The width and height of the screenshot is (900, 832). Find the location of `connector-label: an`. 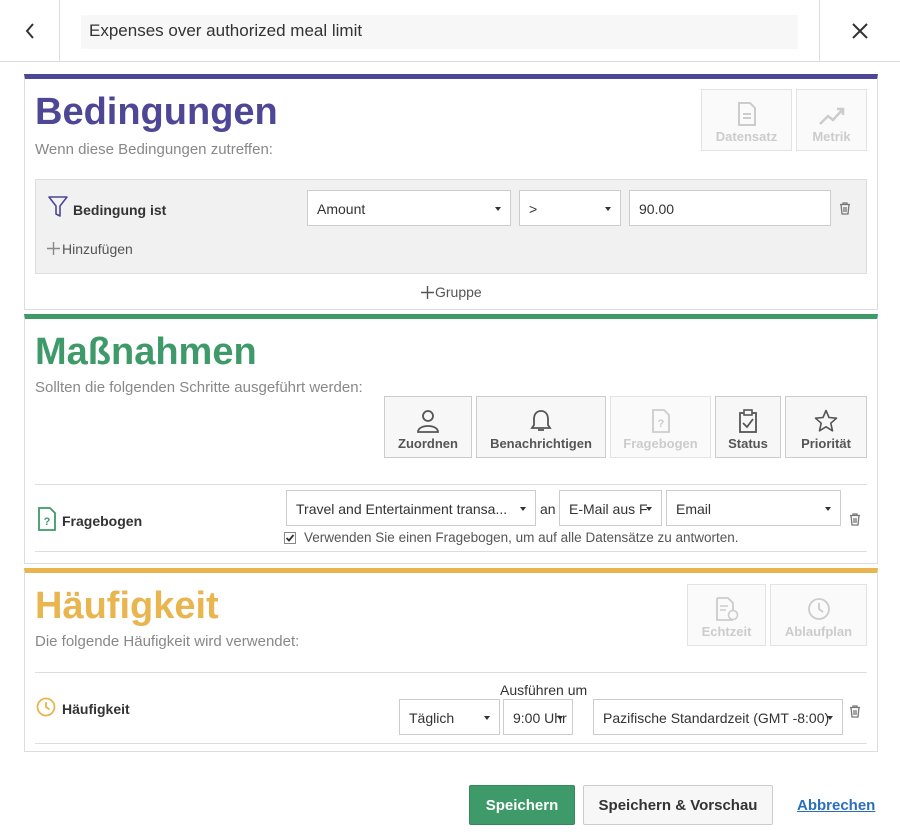

connector-label: an is located at coordinates (548, 509).